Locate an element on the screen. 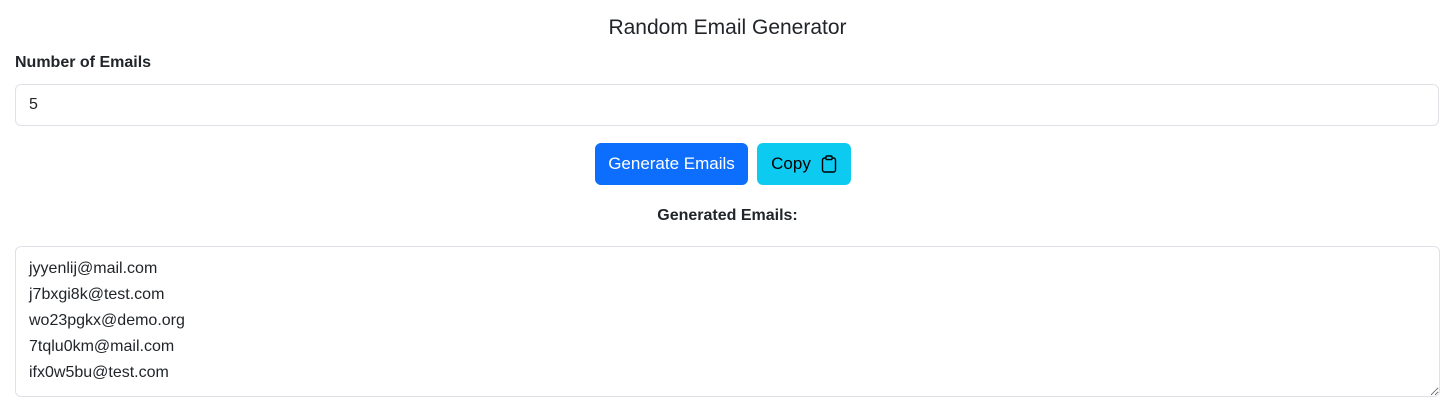  action-buttons: Generate Emails Copy is located at coordinates (725, 164).